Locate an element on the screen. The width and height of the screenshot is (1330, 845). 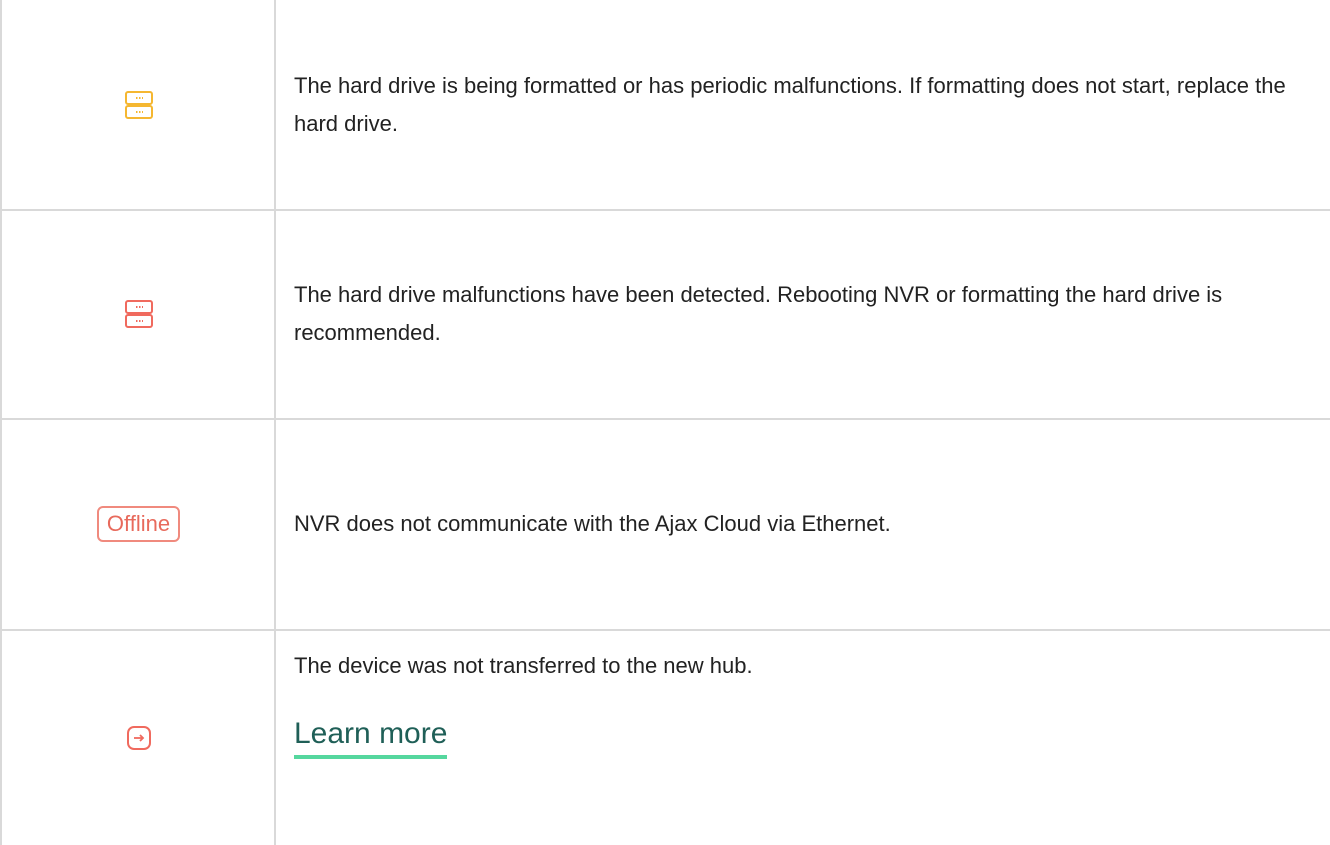
hard-drive-warning-icon is located at coordinates (139, 105).